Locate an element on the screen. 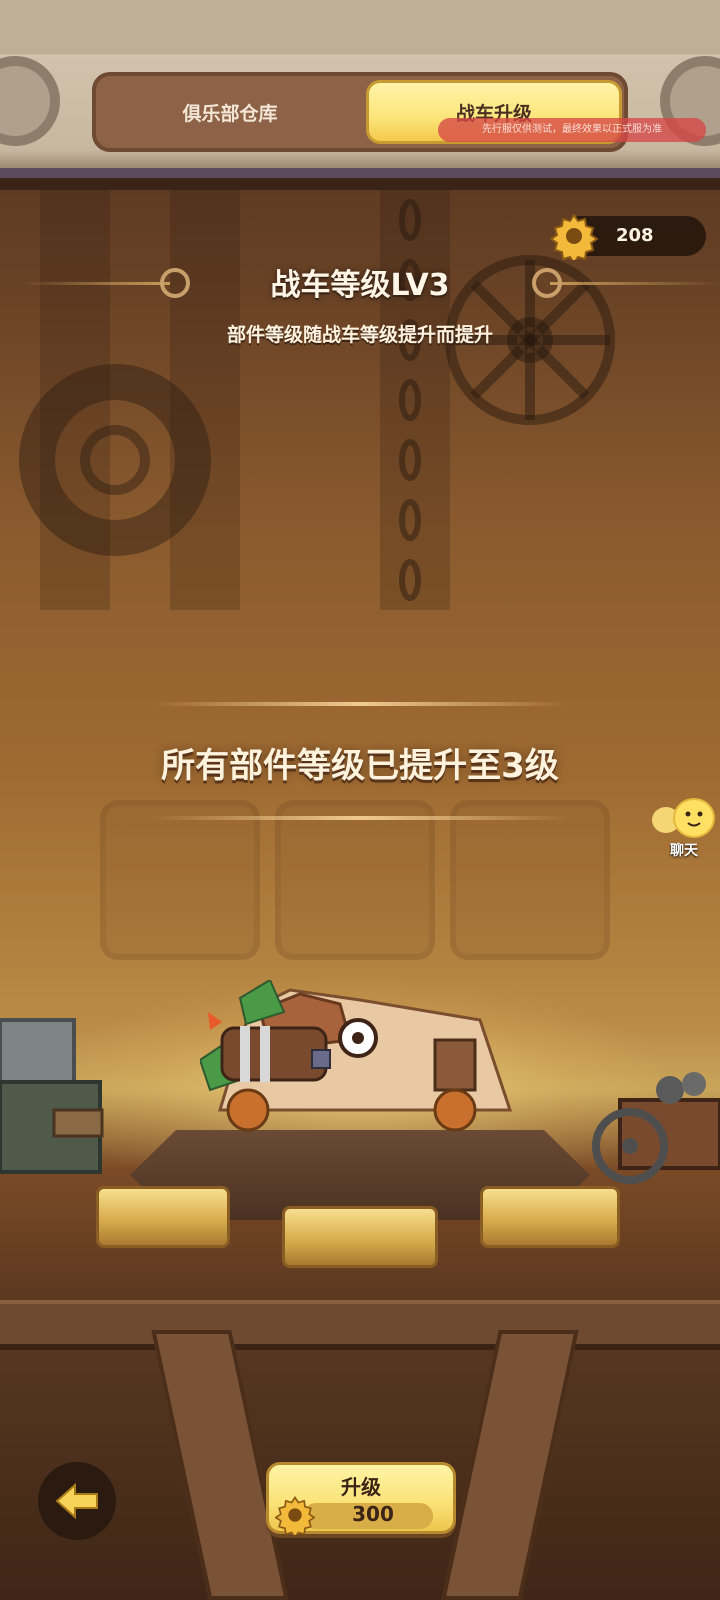 The image size is (720, 1600). back-button is located at coordinates (77, 1501).